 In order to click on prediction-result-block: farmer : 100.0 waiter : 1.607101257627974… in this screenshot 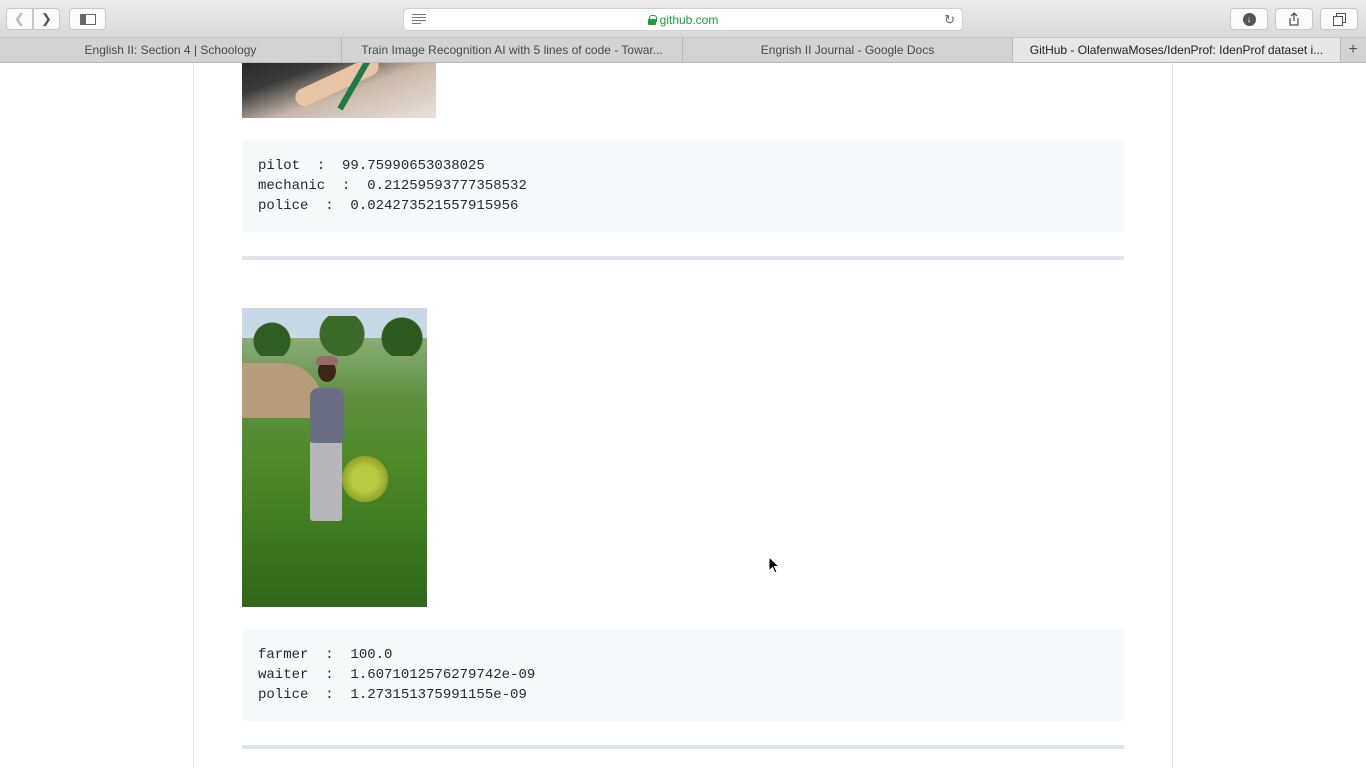, I will do `click(683, 675)`.